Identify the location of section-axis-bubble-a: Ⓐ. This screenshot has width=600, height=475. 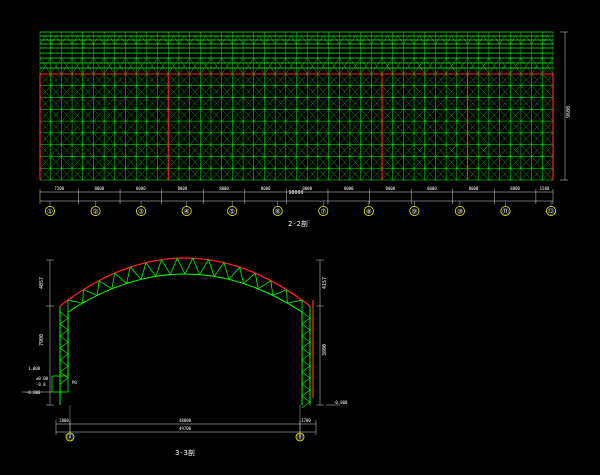
(70, 437).